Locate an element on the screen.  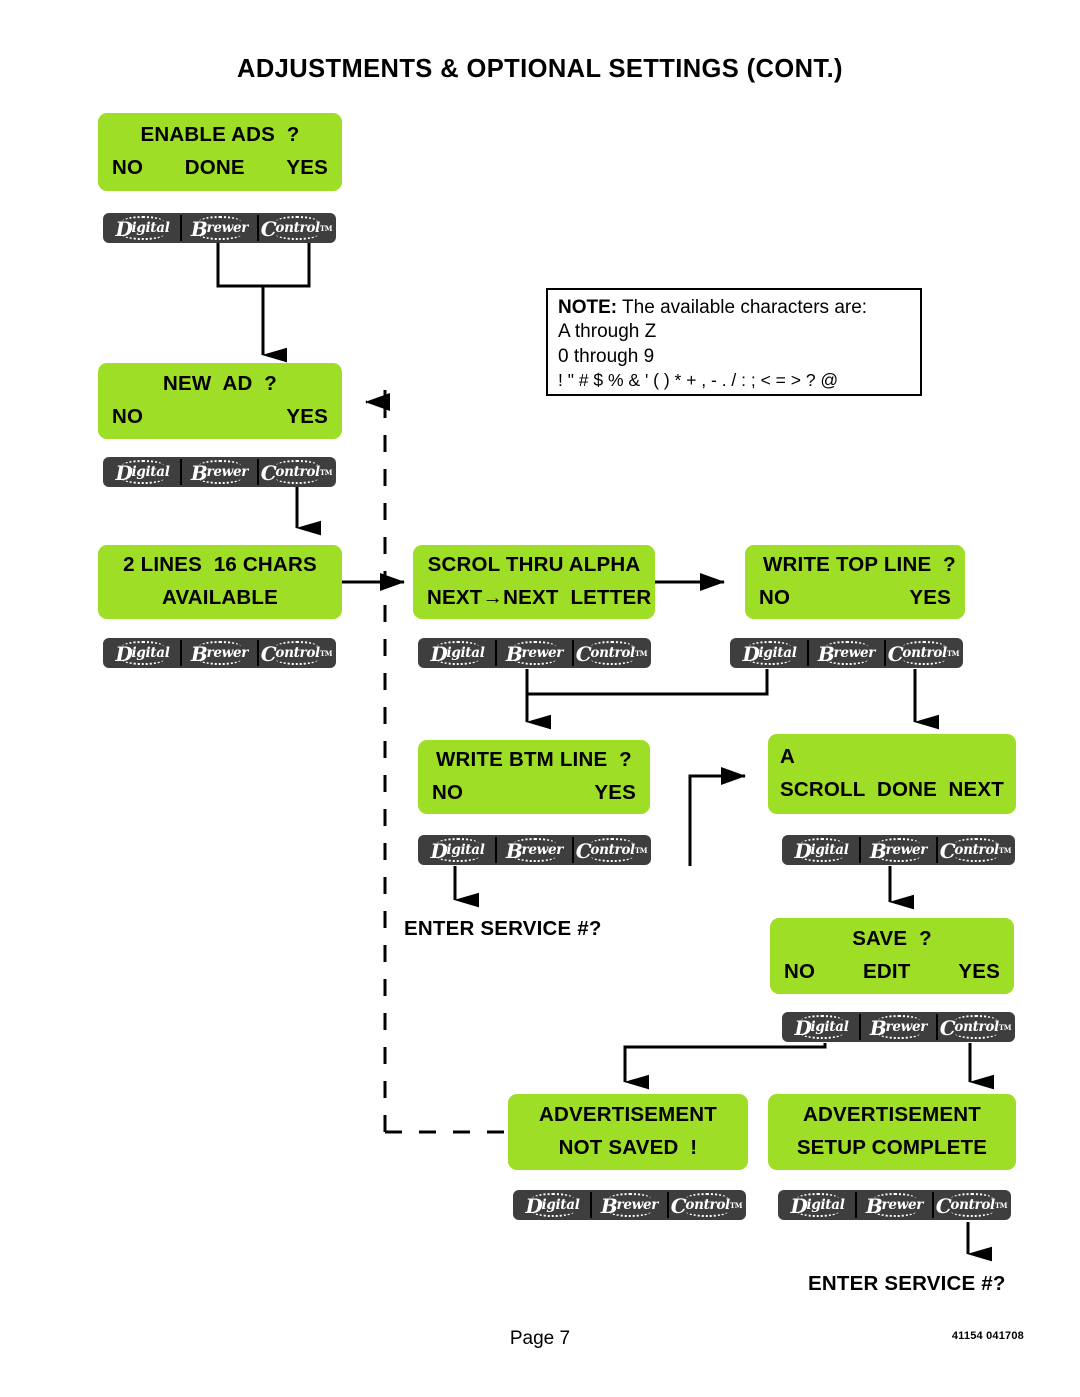
note-line-2: A through Z is located at coordinates (607, 332).